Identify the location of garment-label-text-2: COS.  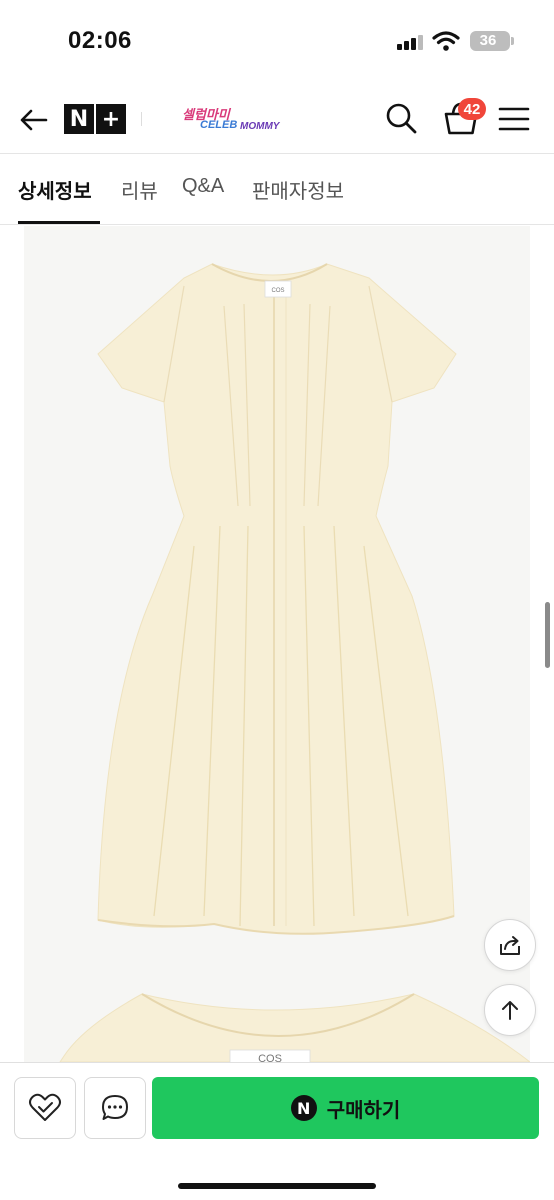
(270, 1057).